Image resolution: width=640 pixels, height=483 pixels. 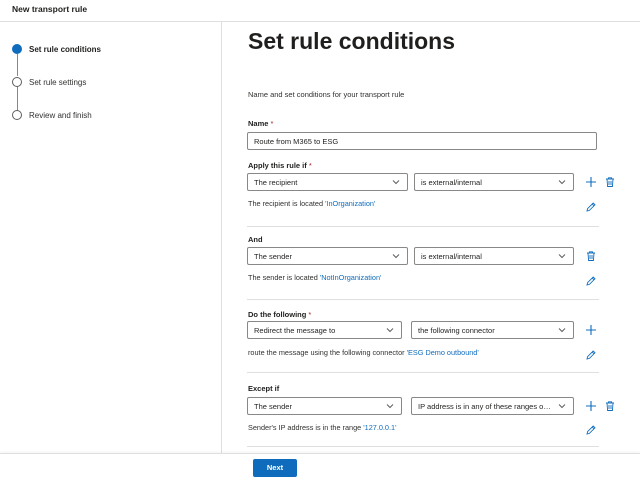 I want to click on name-label: Name *, so click(x=260, y=123).